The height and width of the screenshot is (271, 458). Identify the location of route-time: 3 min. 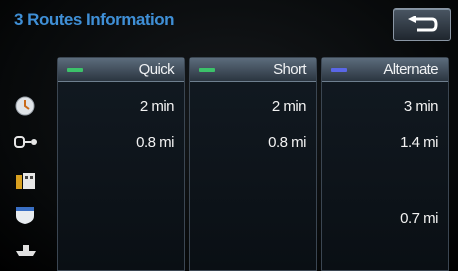
(421, 106).